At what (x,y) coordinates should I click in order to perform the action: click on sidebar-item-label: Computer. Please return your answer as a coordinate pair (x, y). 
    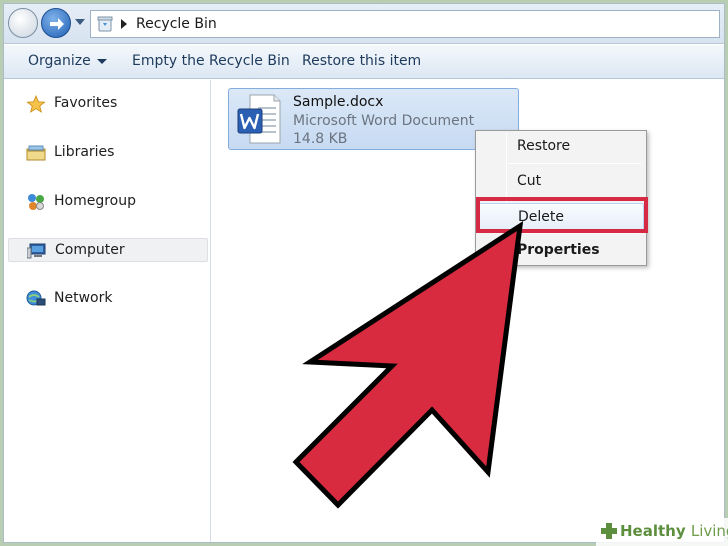
    Looking at the image, I should click on (90, 250).